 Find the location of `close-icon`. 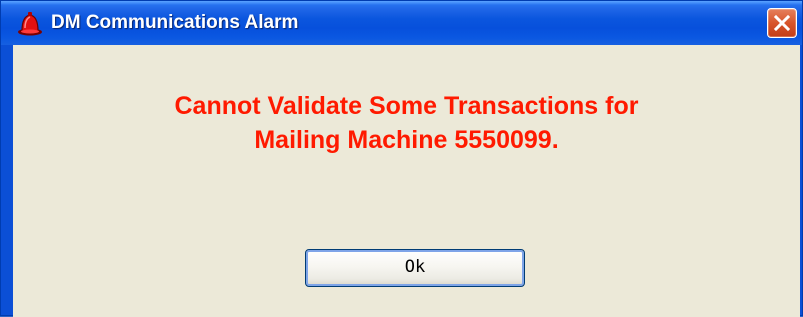

close-icon is located at coordinates (782, 23).